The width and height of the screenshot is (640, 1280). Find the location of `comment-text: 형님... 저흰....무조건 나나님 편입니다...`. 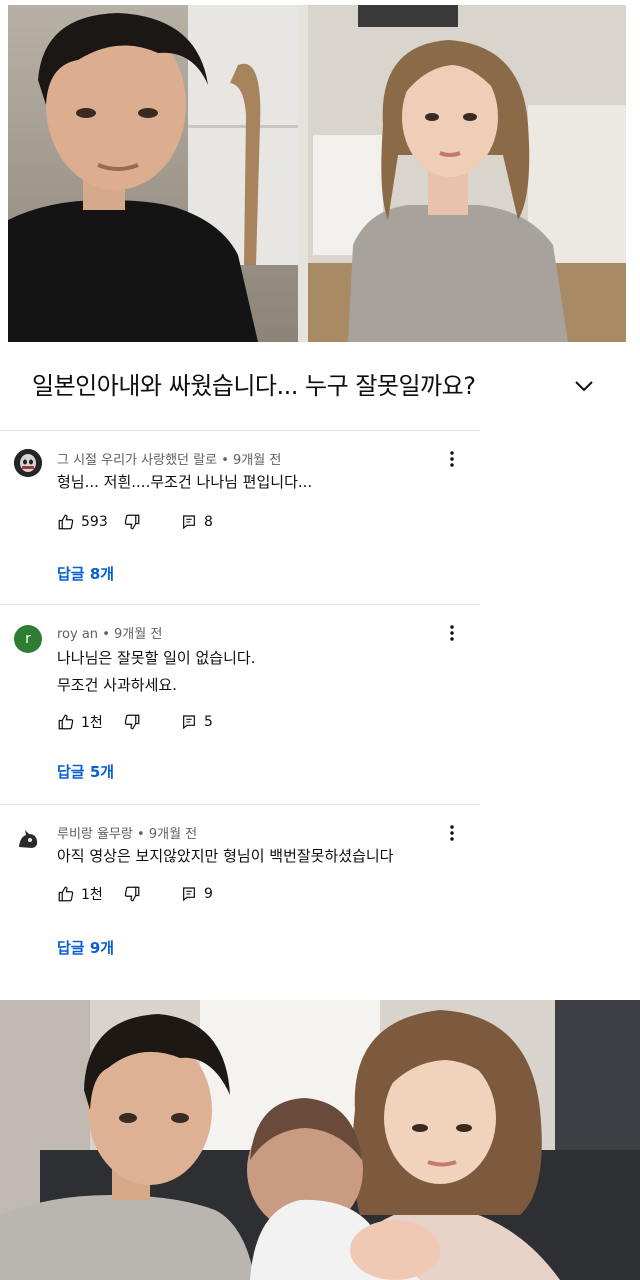

comment-text: 형님... 저흰....무조건 나나님 편입니다... is located at coordinates (184, 482).